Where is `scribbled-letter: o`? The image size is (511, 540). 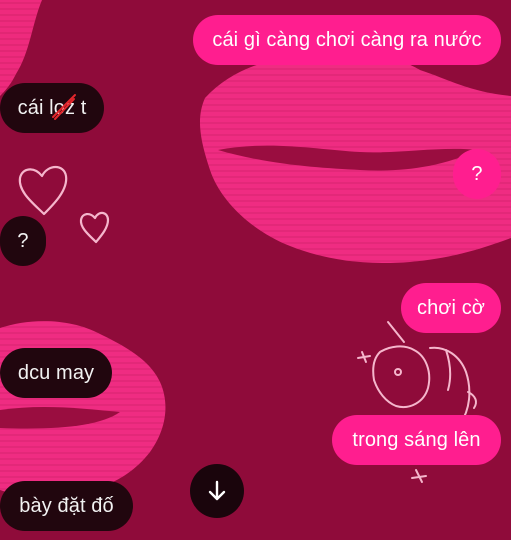
scribbled-letter: o is located at coordinates (63, 106).